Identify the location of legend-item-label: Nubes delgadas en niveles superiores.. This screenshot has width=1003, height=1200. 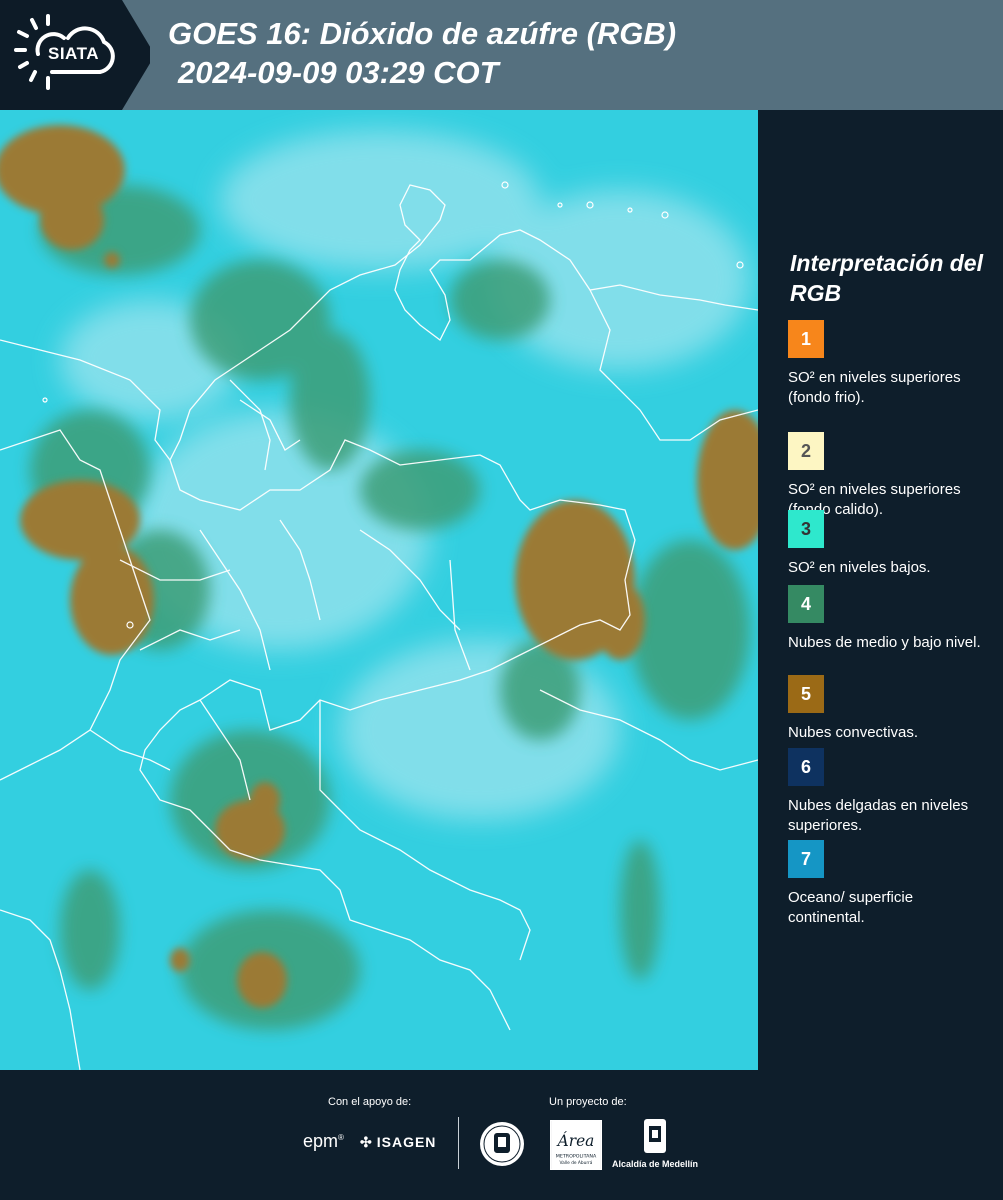
(878, 815).